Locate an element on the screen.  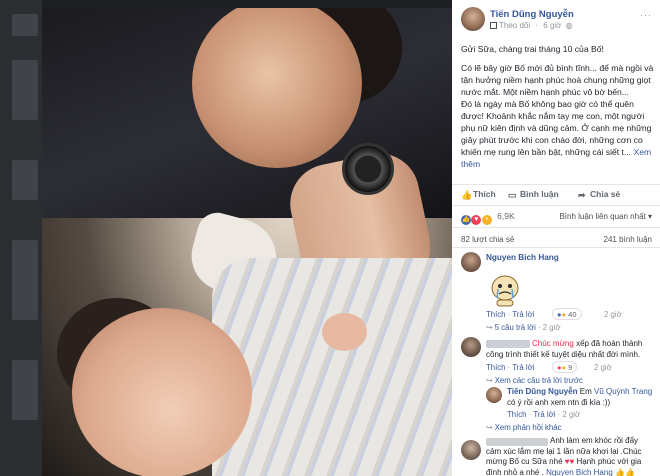
comment-line: mừng Bố cu Sữa nhé is located at coordinates (524, 461).